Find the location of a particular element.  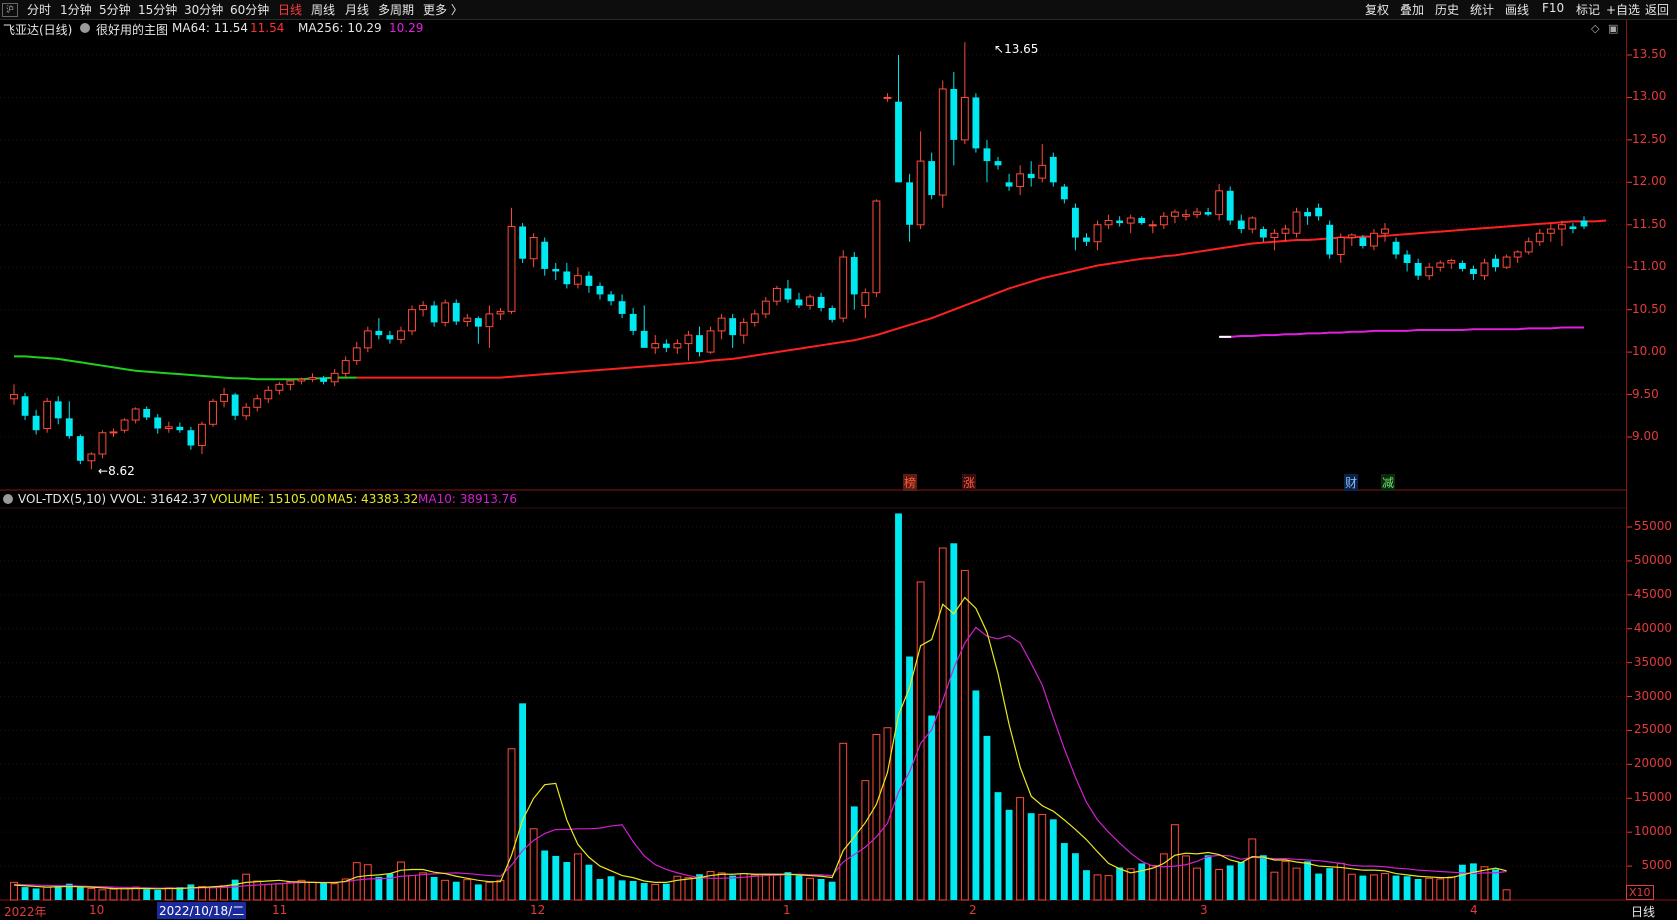

price-tick-label: 9.50 is located at coordinates (1645, 393).